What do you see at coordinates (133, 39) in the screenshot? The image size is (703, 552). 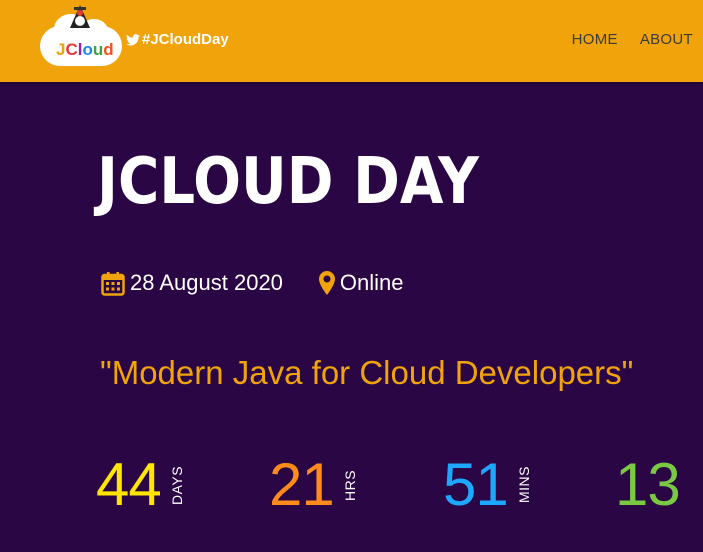 I see `twitter-icon` at bounding box center [133, 39].